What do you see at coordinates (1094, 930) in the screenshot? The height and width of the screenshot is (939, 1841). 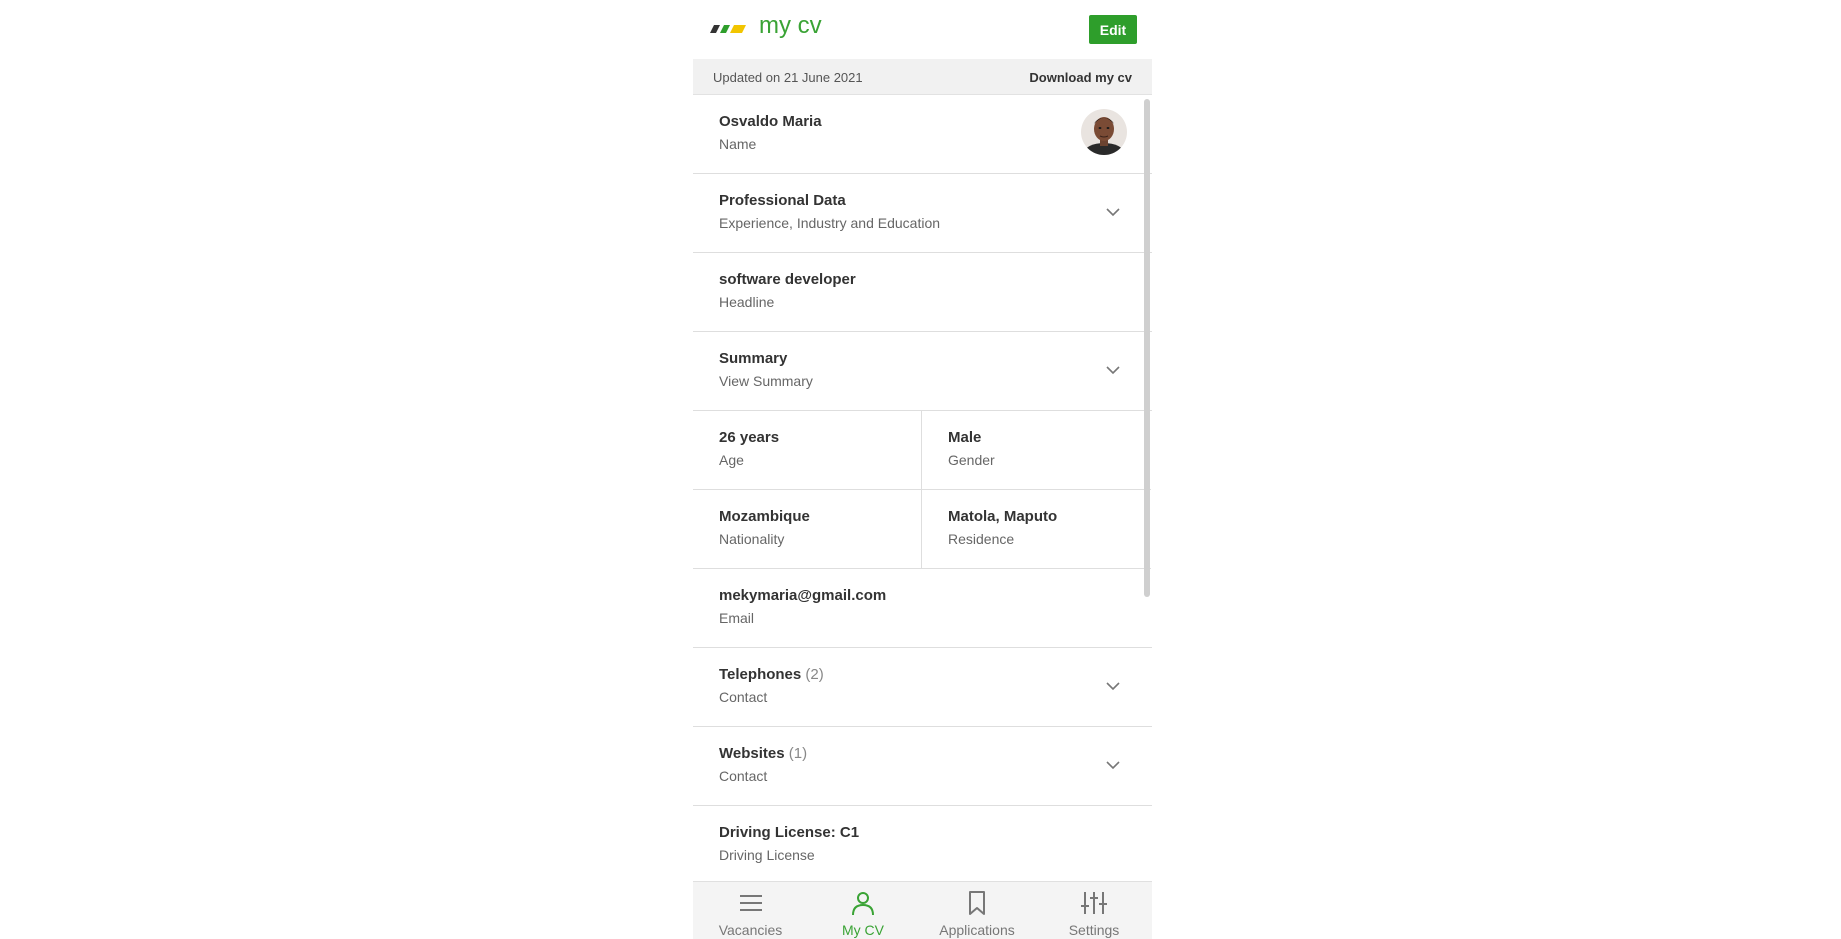 I see `nav-settings-label: Settings` at bounding box center [1094, 930].